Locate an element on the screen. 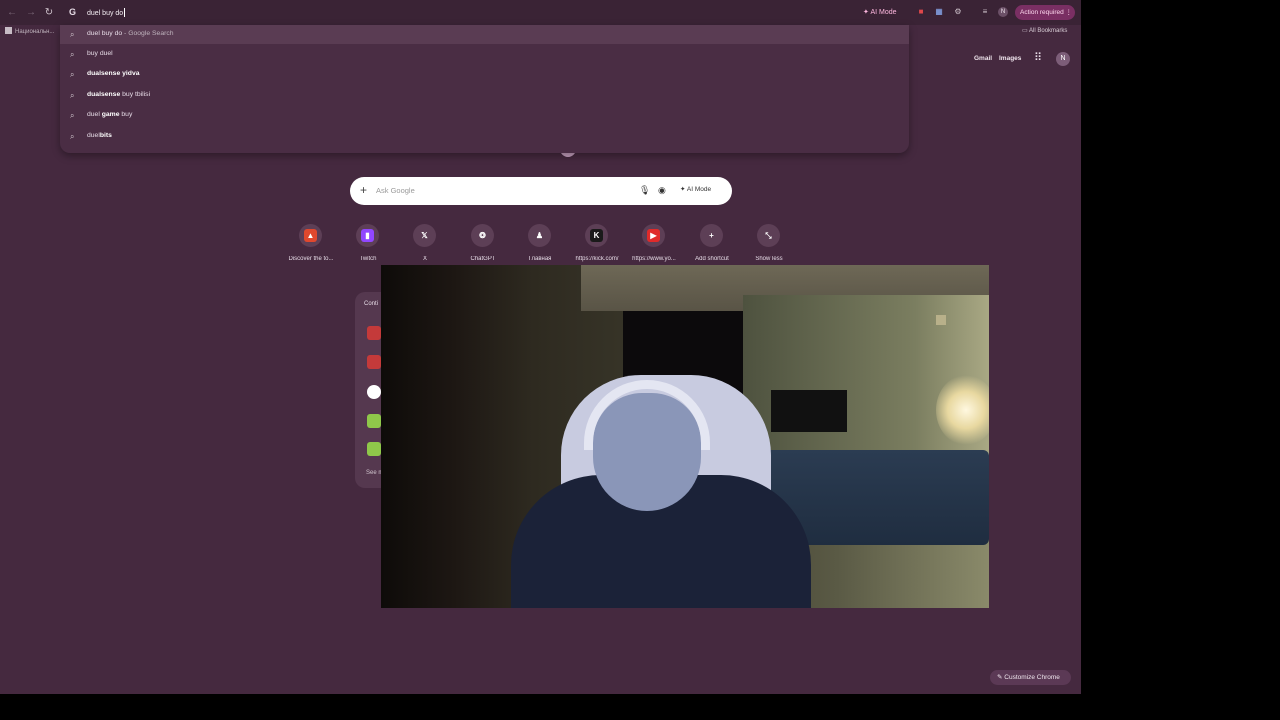 Image resolution: width=1280 pixels, height=720 pixels. bookmark-favicon-icon is located at coordinates (8, 30).